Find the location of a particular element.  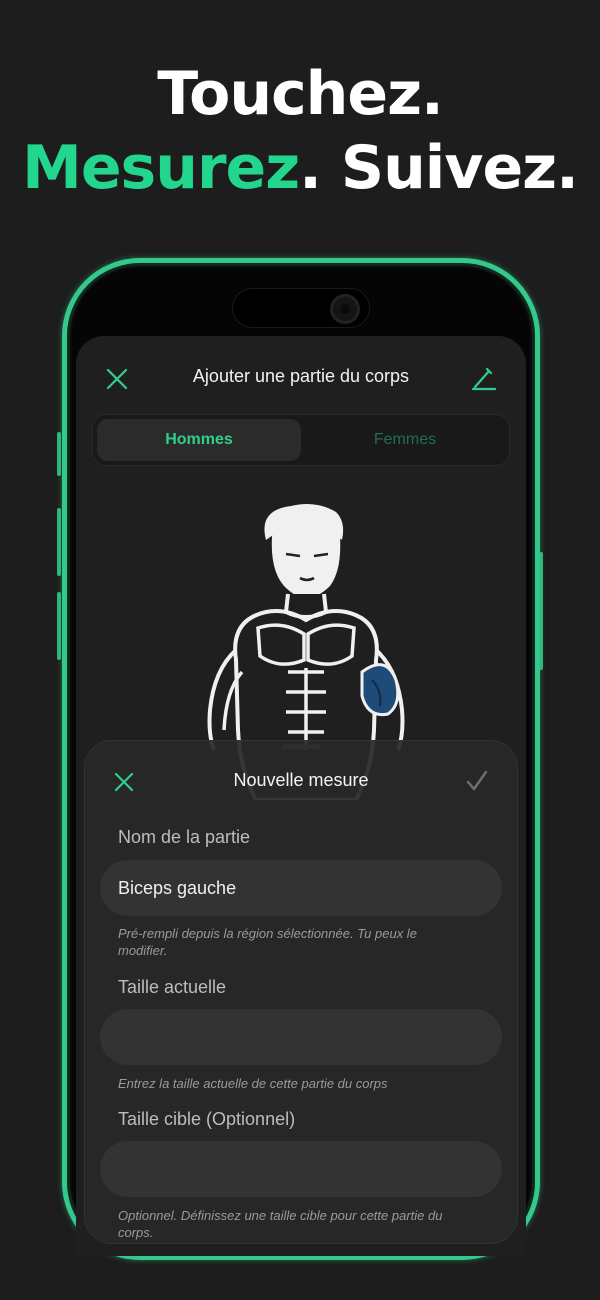

segment-hommes: Hommes is located at coordinates (199, 440).